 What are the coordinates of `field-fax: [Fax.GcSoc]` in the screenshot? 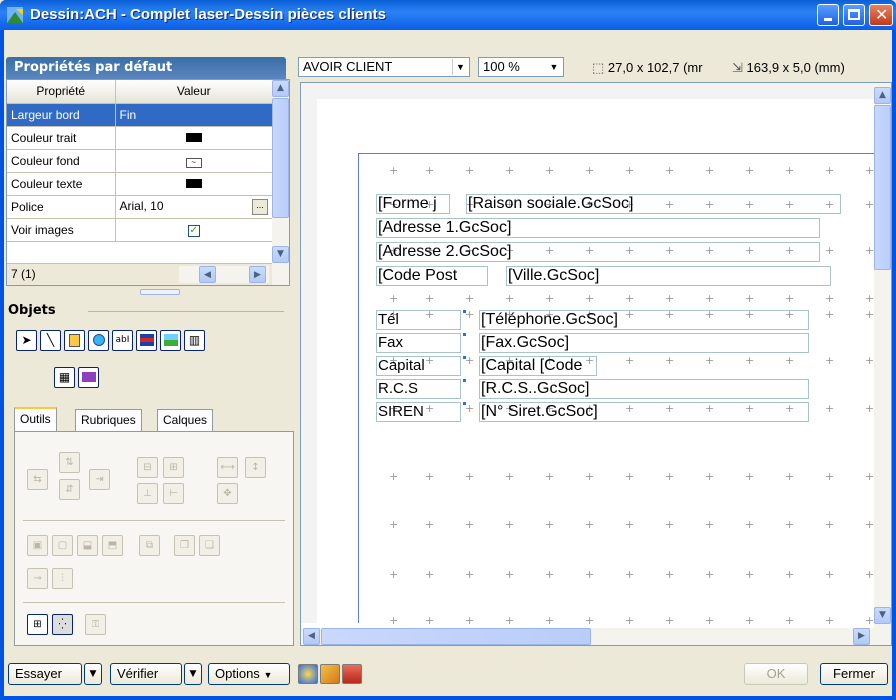 It's located at (644, 343).